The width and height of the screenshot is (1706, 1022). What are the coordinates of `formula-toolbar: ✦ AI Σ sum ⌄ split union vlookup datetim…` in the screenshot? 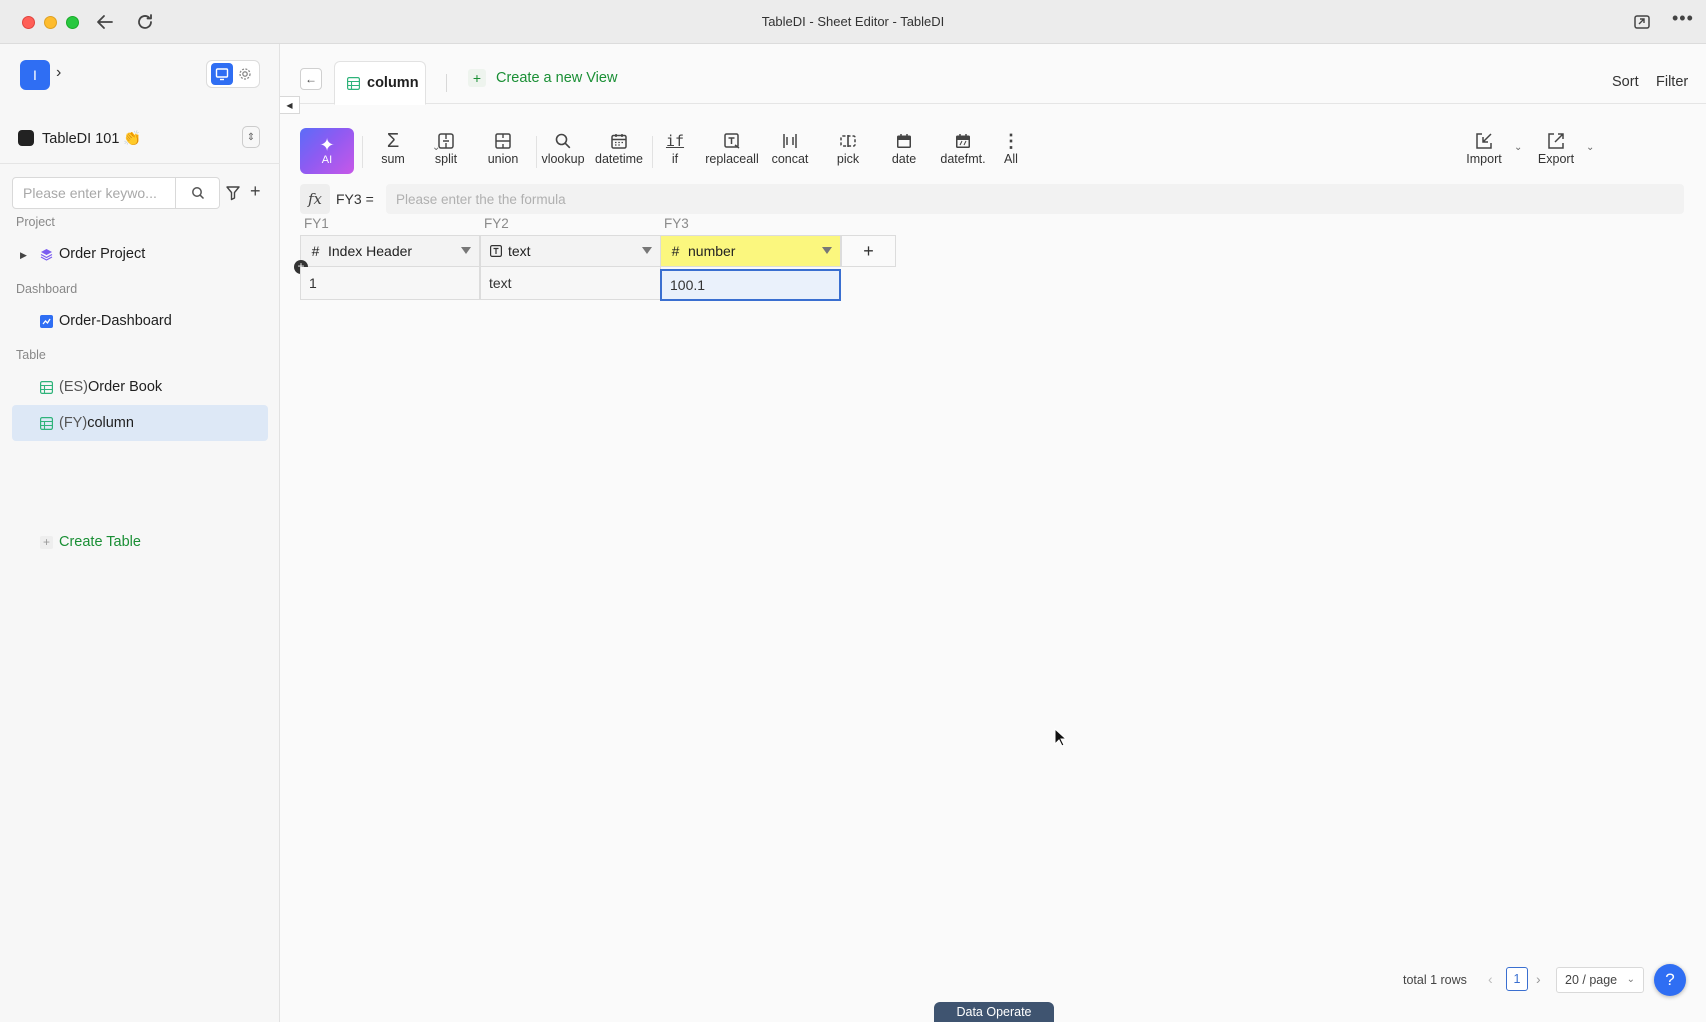 It's located at (990, 154).